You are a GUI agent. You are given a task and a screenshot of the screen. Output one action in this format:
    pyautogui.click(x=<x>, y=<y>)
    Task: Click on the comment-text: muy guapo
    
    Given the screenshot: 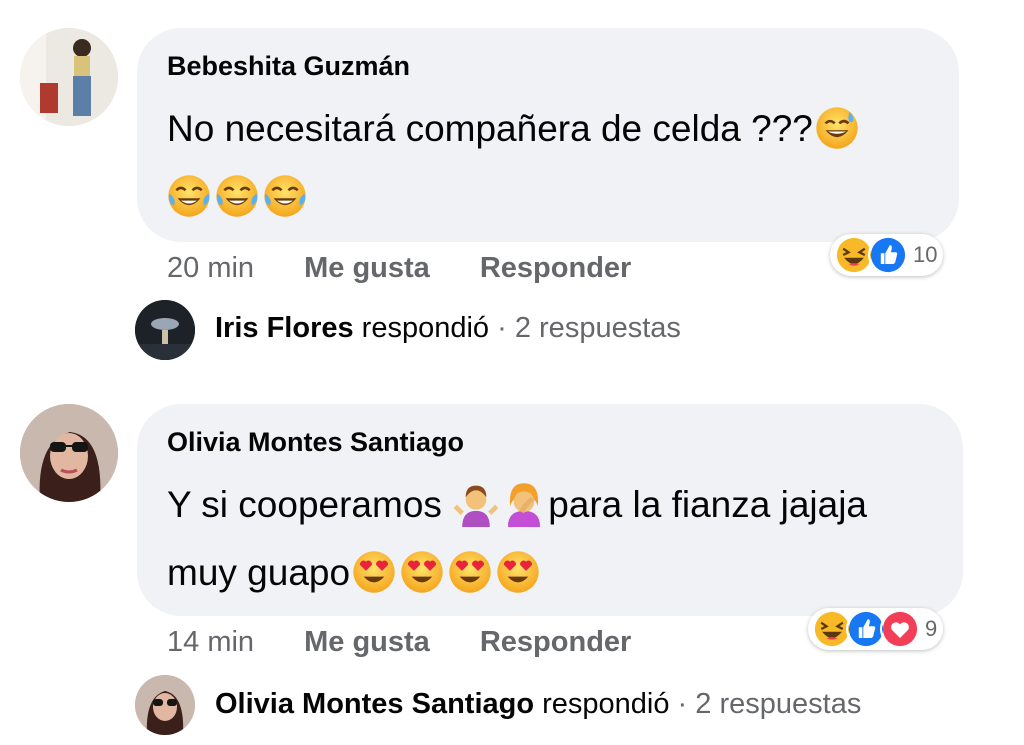 What is the action you would take?
    pyautogui.click(x=354, y=573)
    